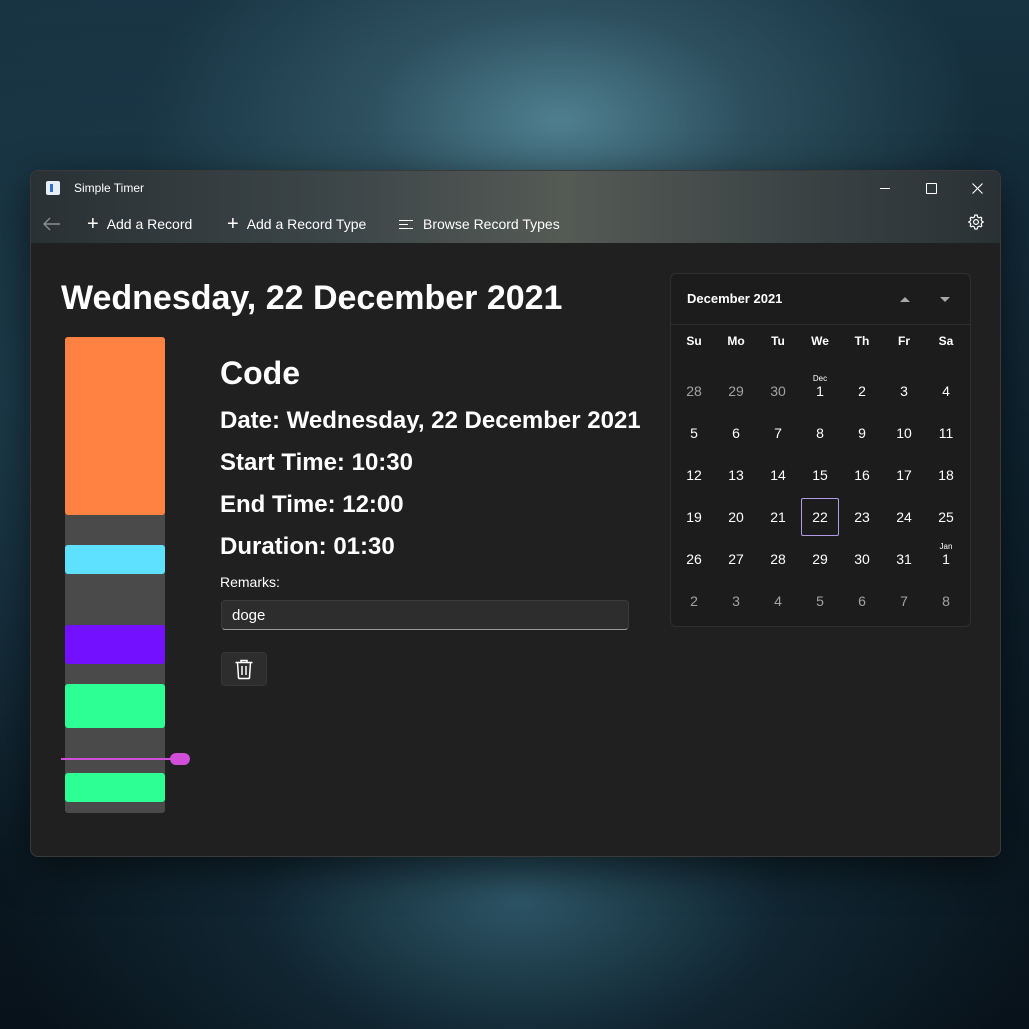  Describe the element at coordinates (406, 224) in the screenshot. I see `list-icon` at that location.